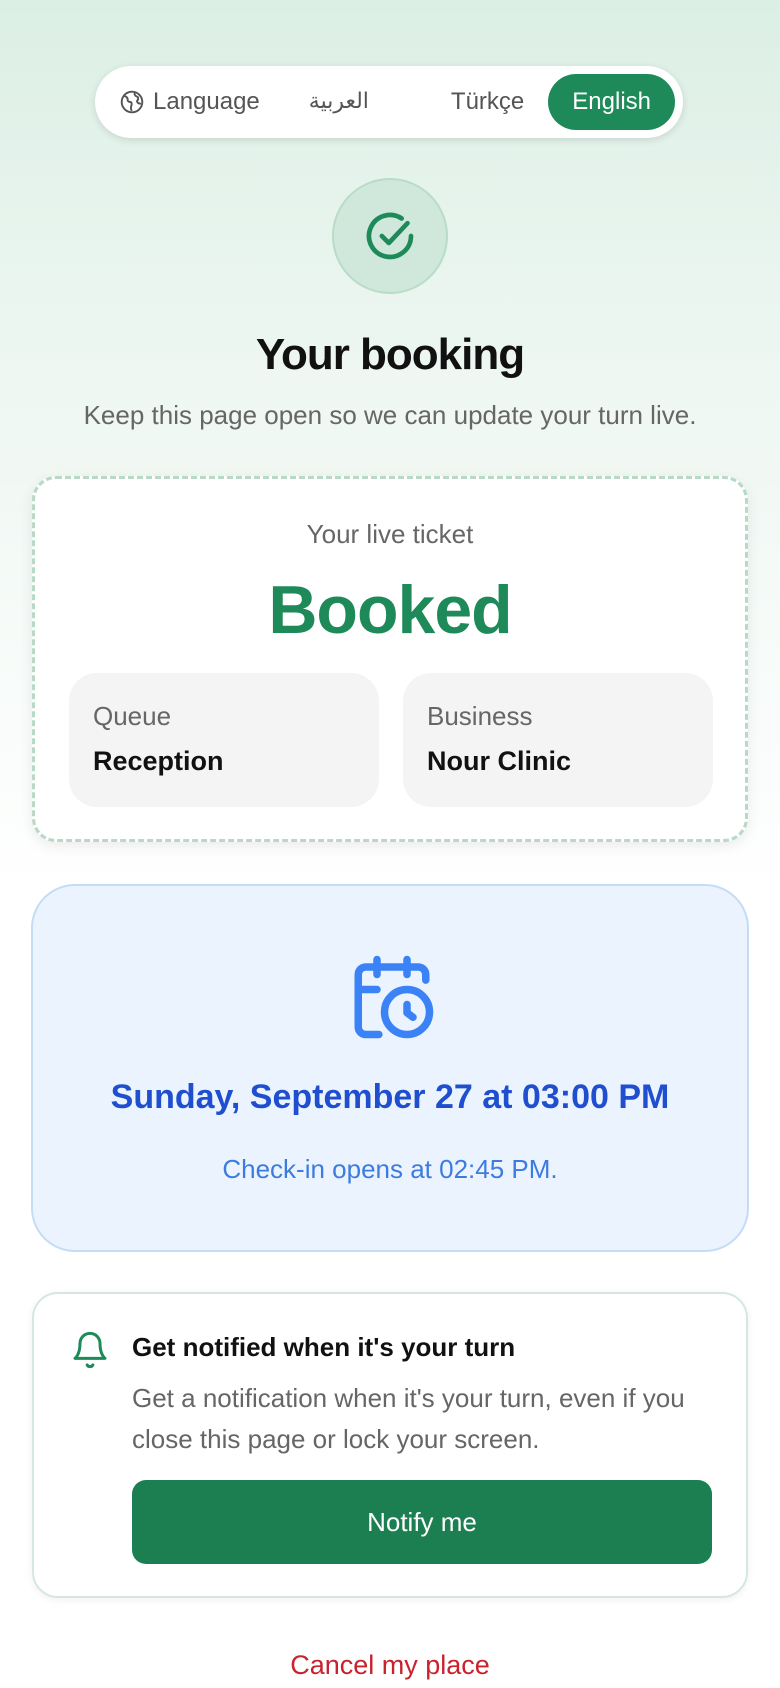 The height and width of the screenshot is (1688, 780). What do you see at coordinates (132, 102) in the screenshot?
I see `globe-icon` at bounding box center [132, 102].